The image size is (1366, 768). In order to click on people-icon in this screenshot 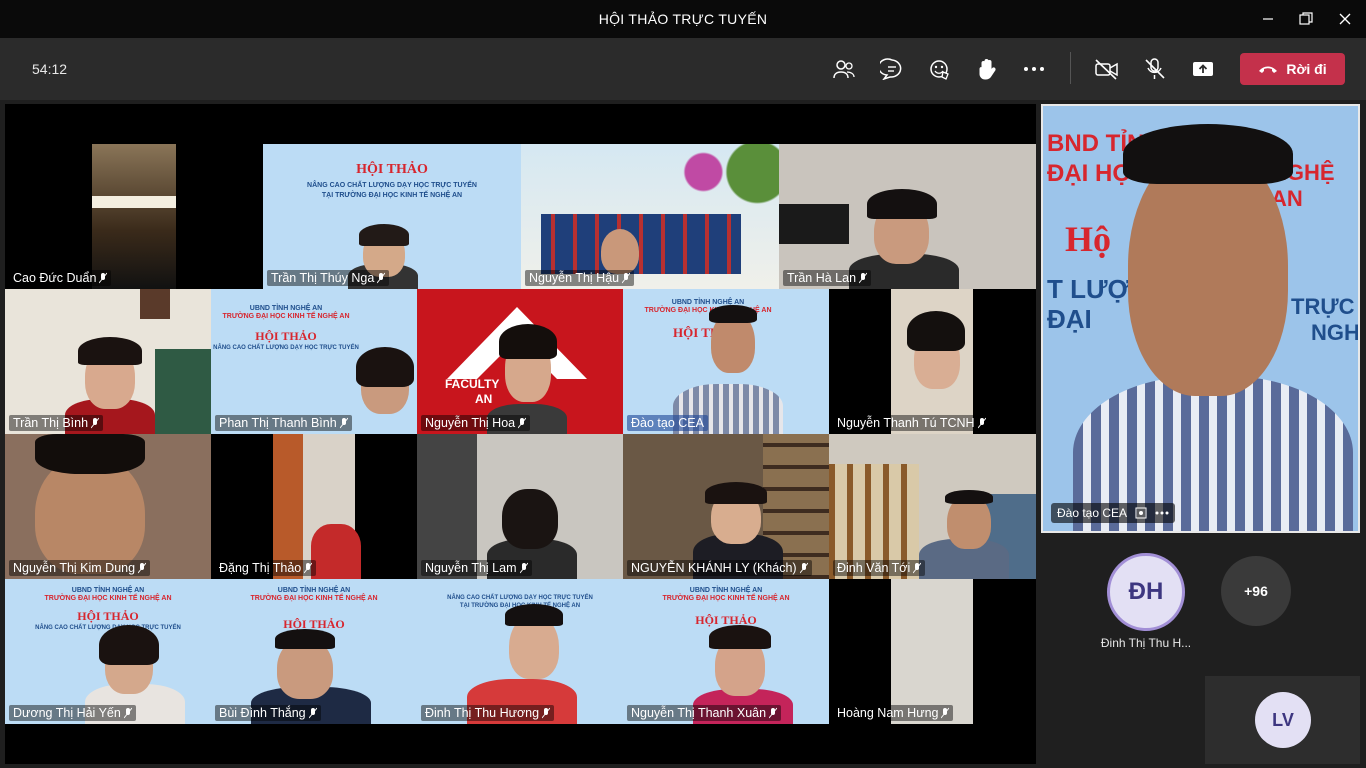, I will do `click(844, 69)`.